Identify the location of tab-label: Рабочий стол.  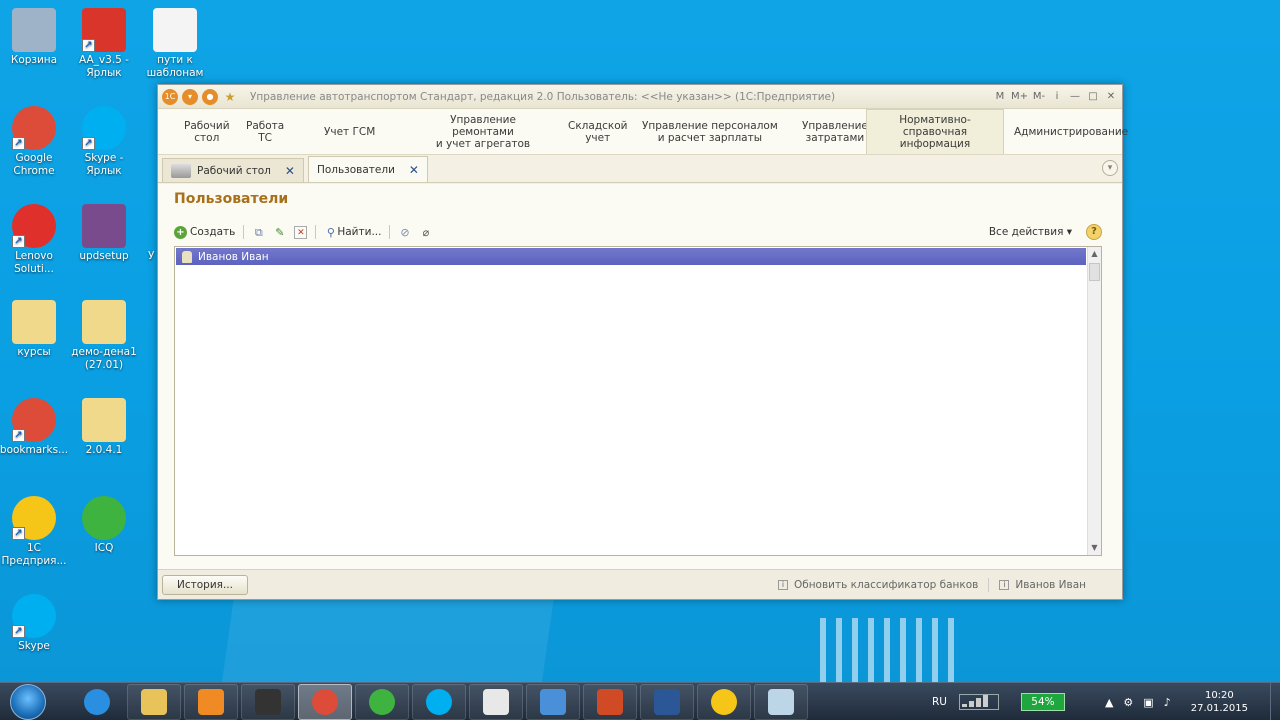
(234, 170).